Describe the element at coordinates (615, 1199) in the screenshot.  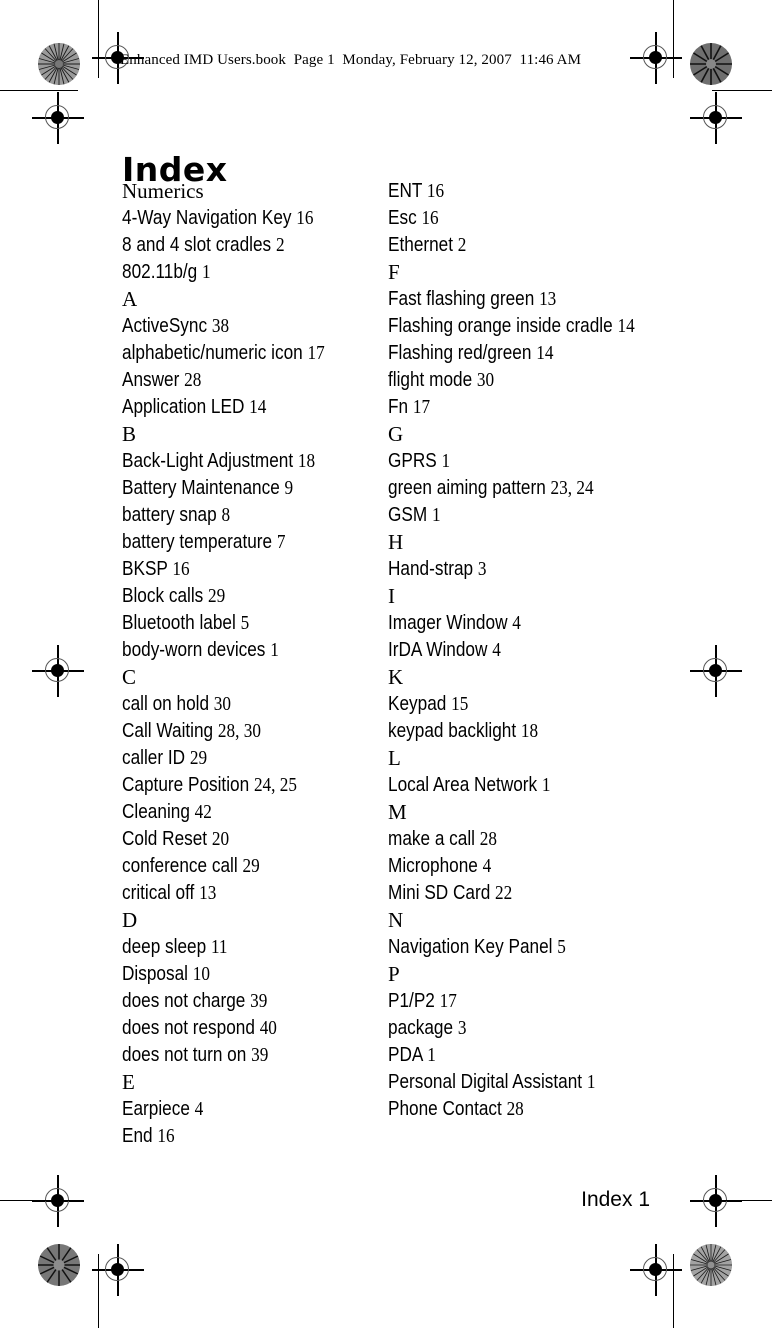
I see `page-footer: Index 1` at that location.